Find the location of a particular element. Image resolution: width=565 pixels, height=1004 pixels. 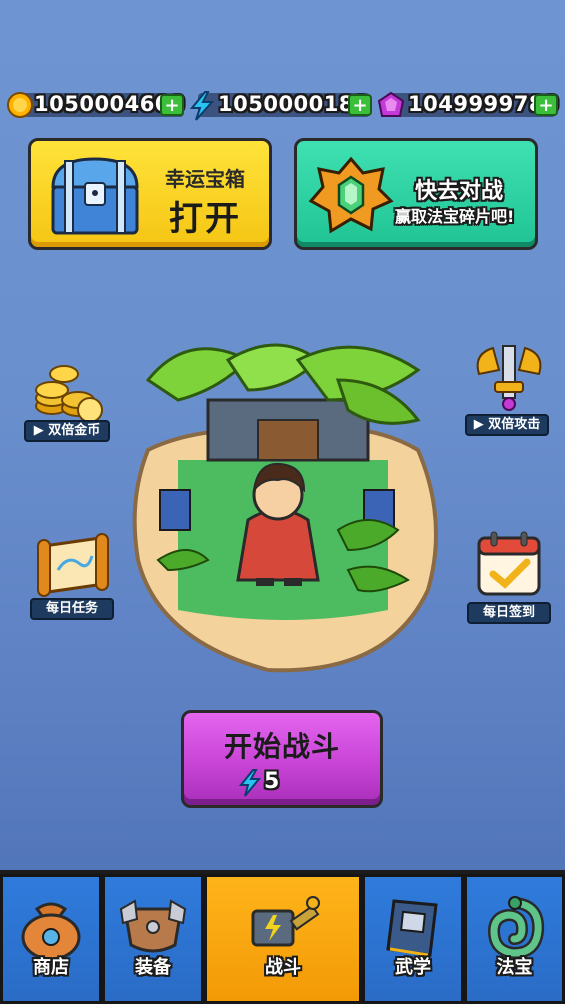

go-battle-title: 快去对战 is located at coordinates (459, 191).